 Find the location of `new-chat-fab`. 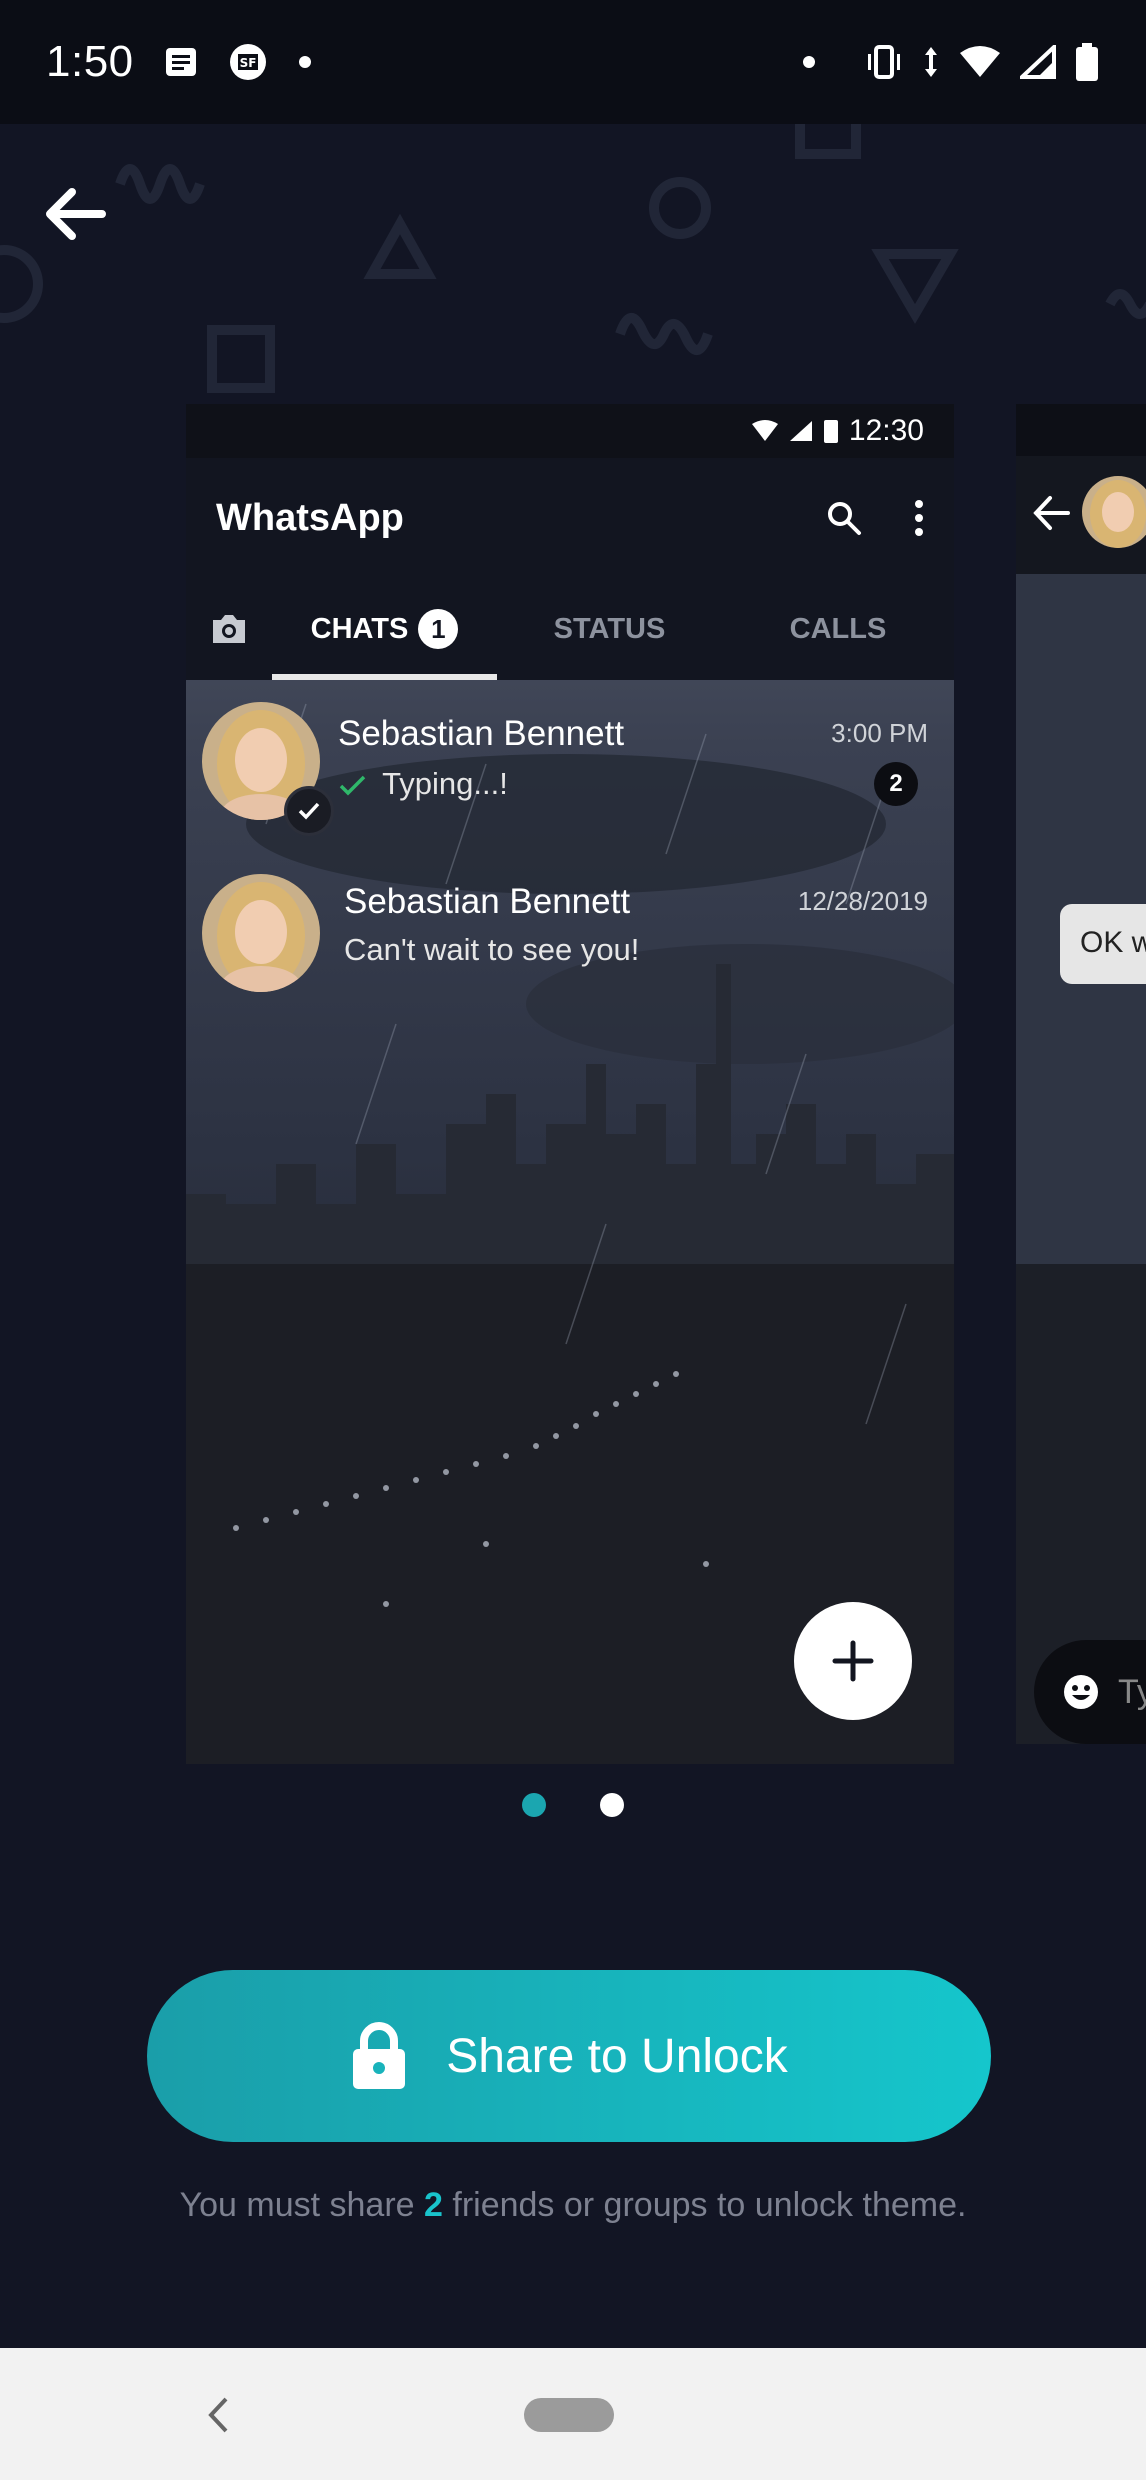

new-chat-fab is located at coordinates (853, 1661).